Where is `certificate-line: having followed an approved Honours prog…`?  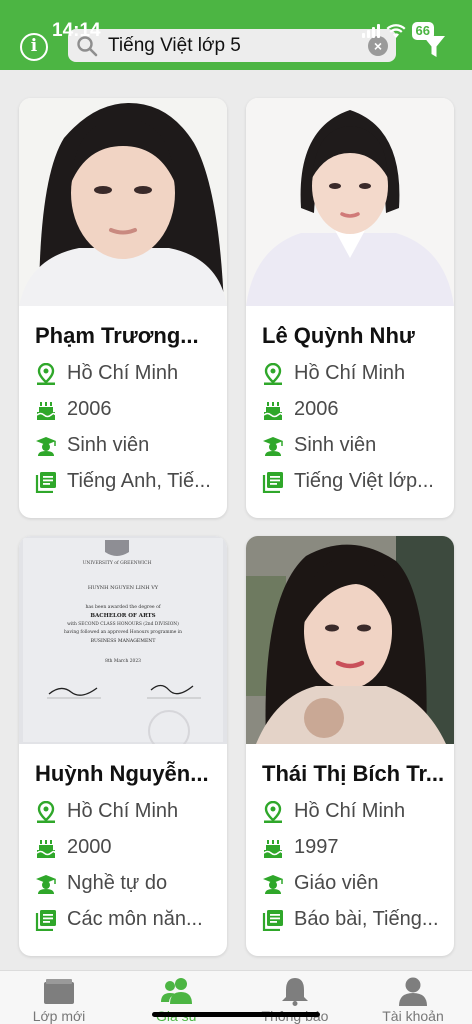
certificate-line: having followed an approved Honours prog… is located at coordinates (123, 632).